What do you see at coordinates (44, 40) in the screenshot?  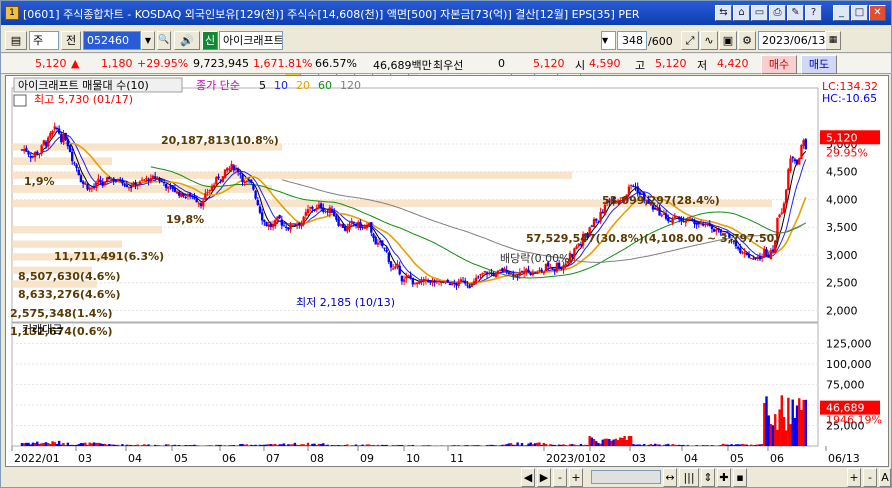 I see `period-select: 주` at bounding box center [44, 40].